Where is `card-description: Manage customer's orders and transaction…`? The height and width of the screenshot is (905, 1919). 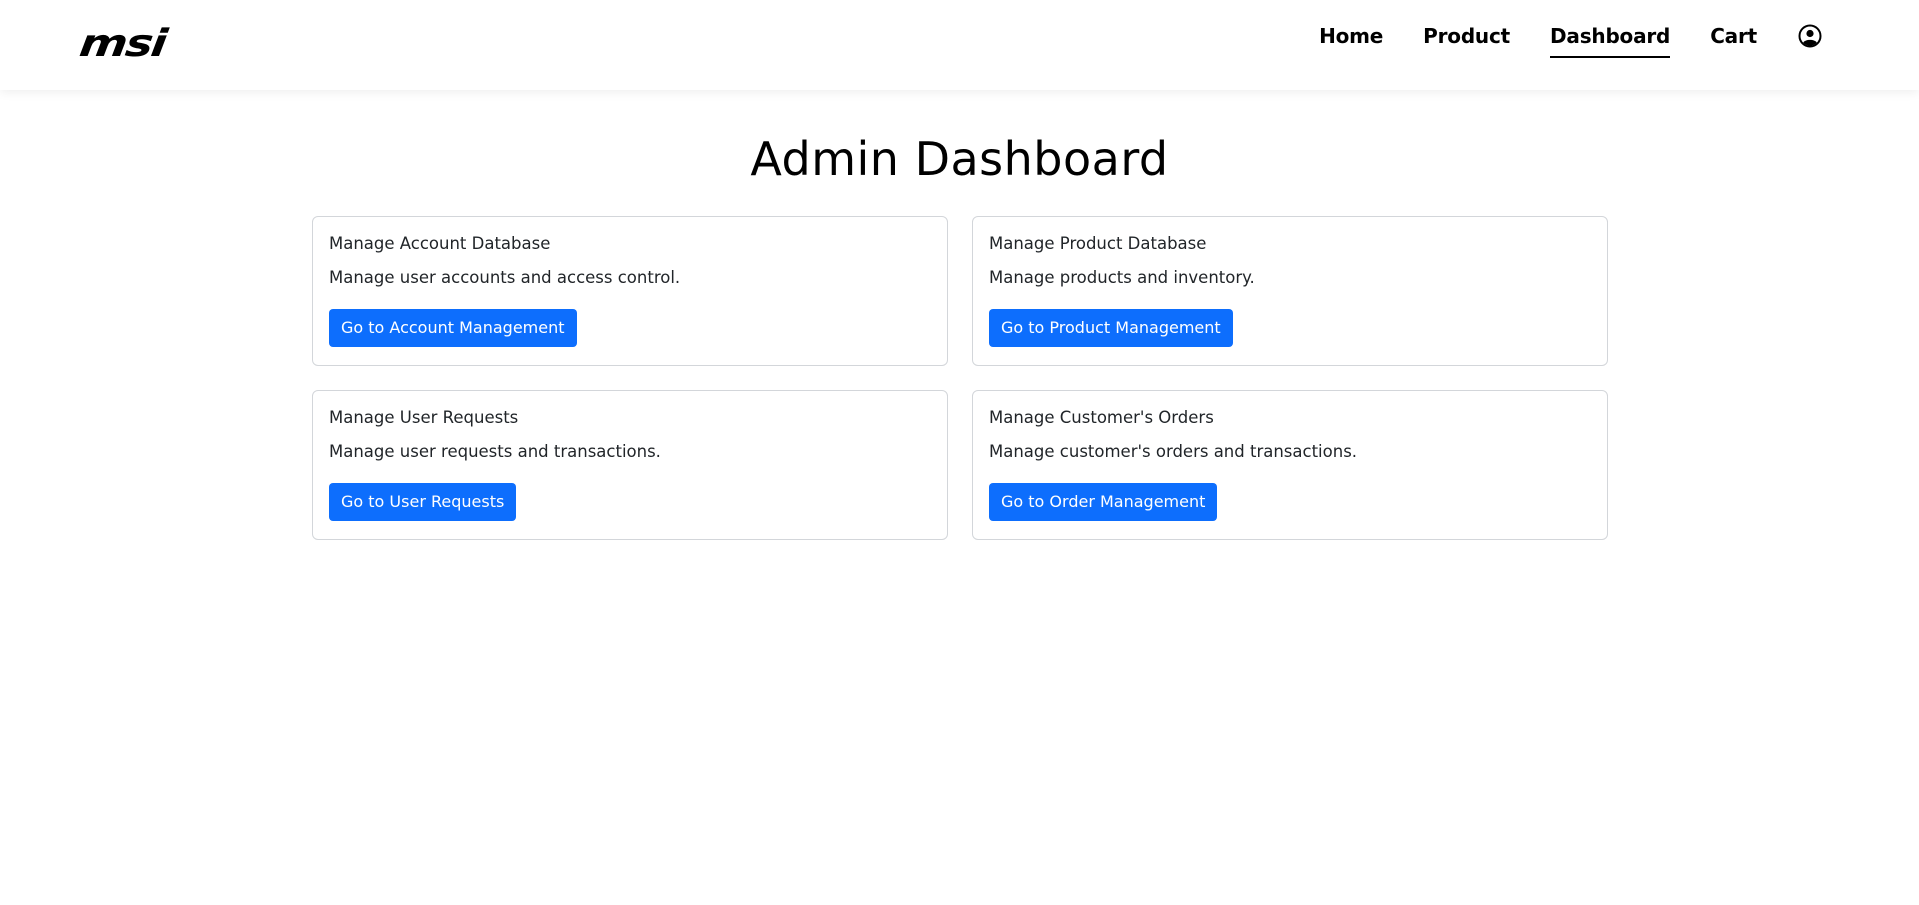 card-description: Manage customer's orders and transaction… is located at coordinates (1173, 451).